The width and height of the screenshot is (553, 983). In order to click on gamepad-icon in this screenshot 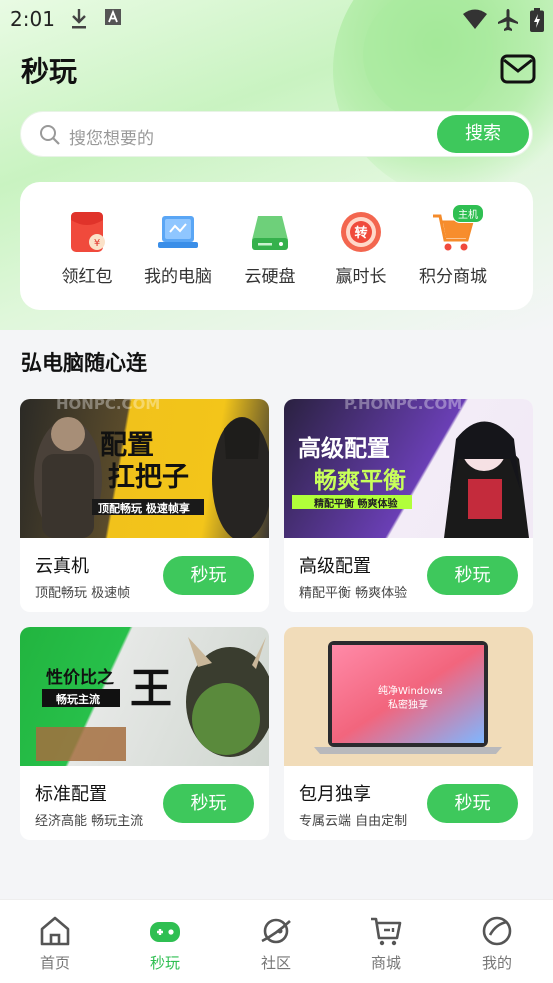, I will do `click(165, 932)`.